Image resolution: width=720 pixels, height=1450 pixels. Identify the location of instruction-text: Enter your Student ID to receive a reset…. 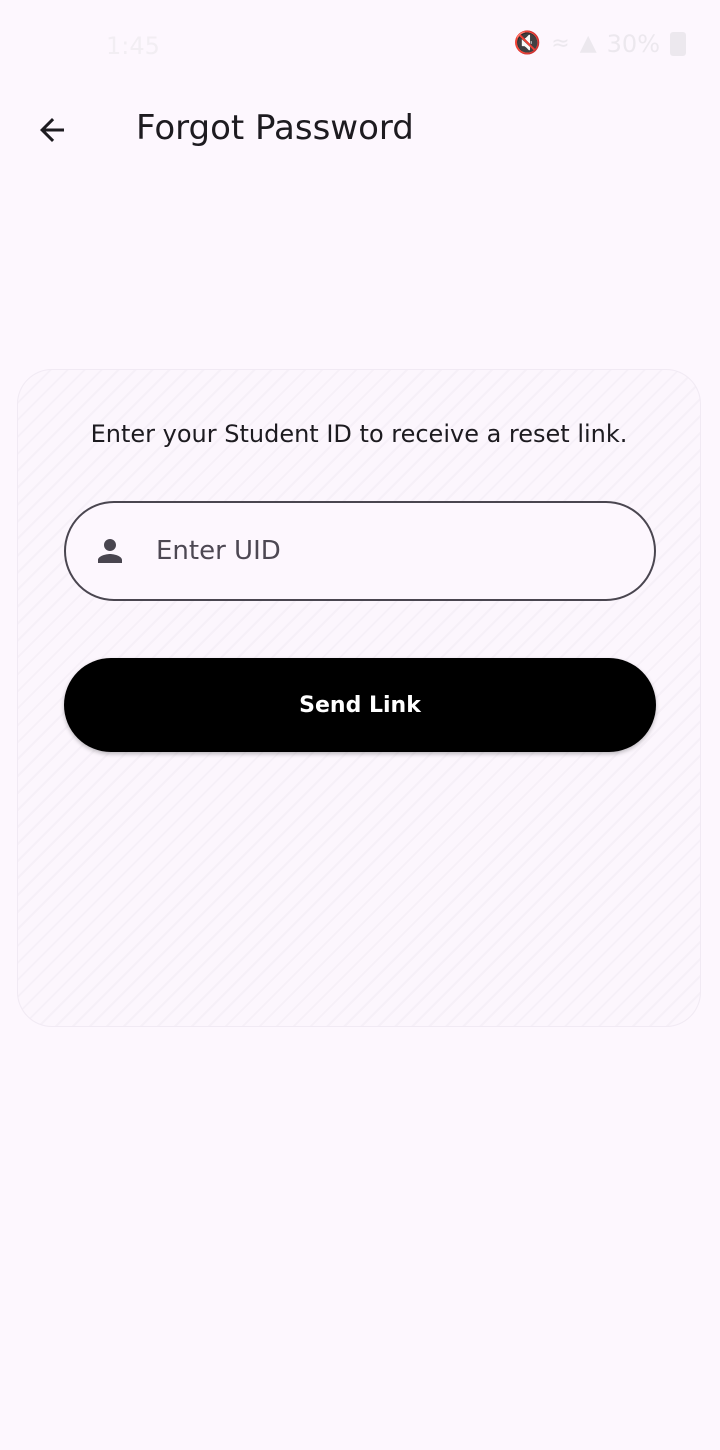
(359, 434).